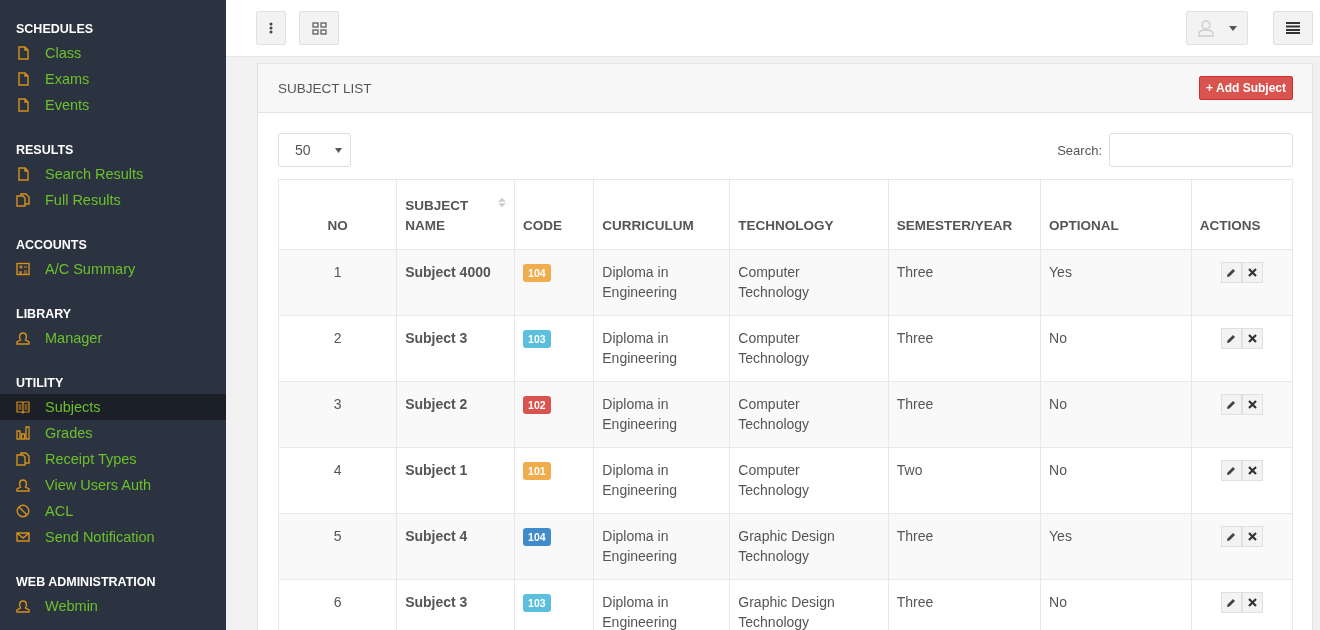  What do you see at coordinates (1084, 225) in the screenshot?
I see `column-header: OPTIONAL` at bounding box center [1084, 225].